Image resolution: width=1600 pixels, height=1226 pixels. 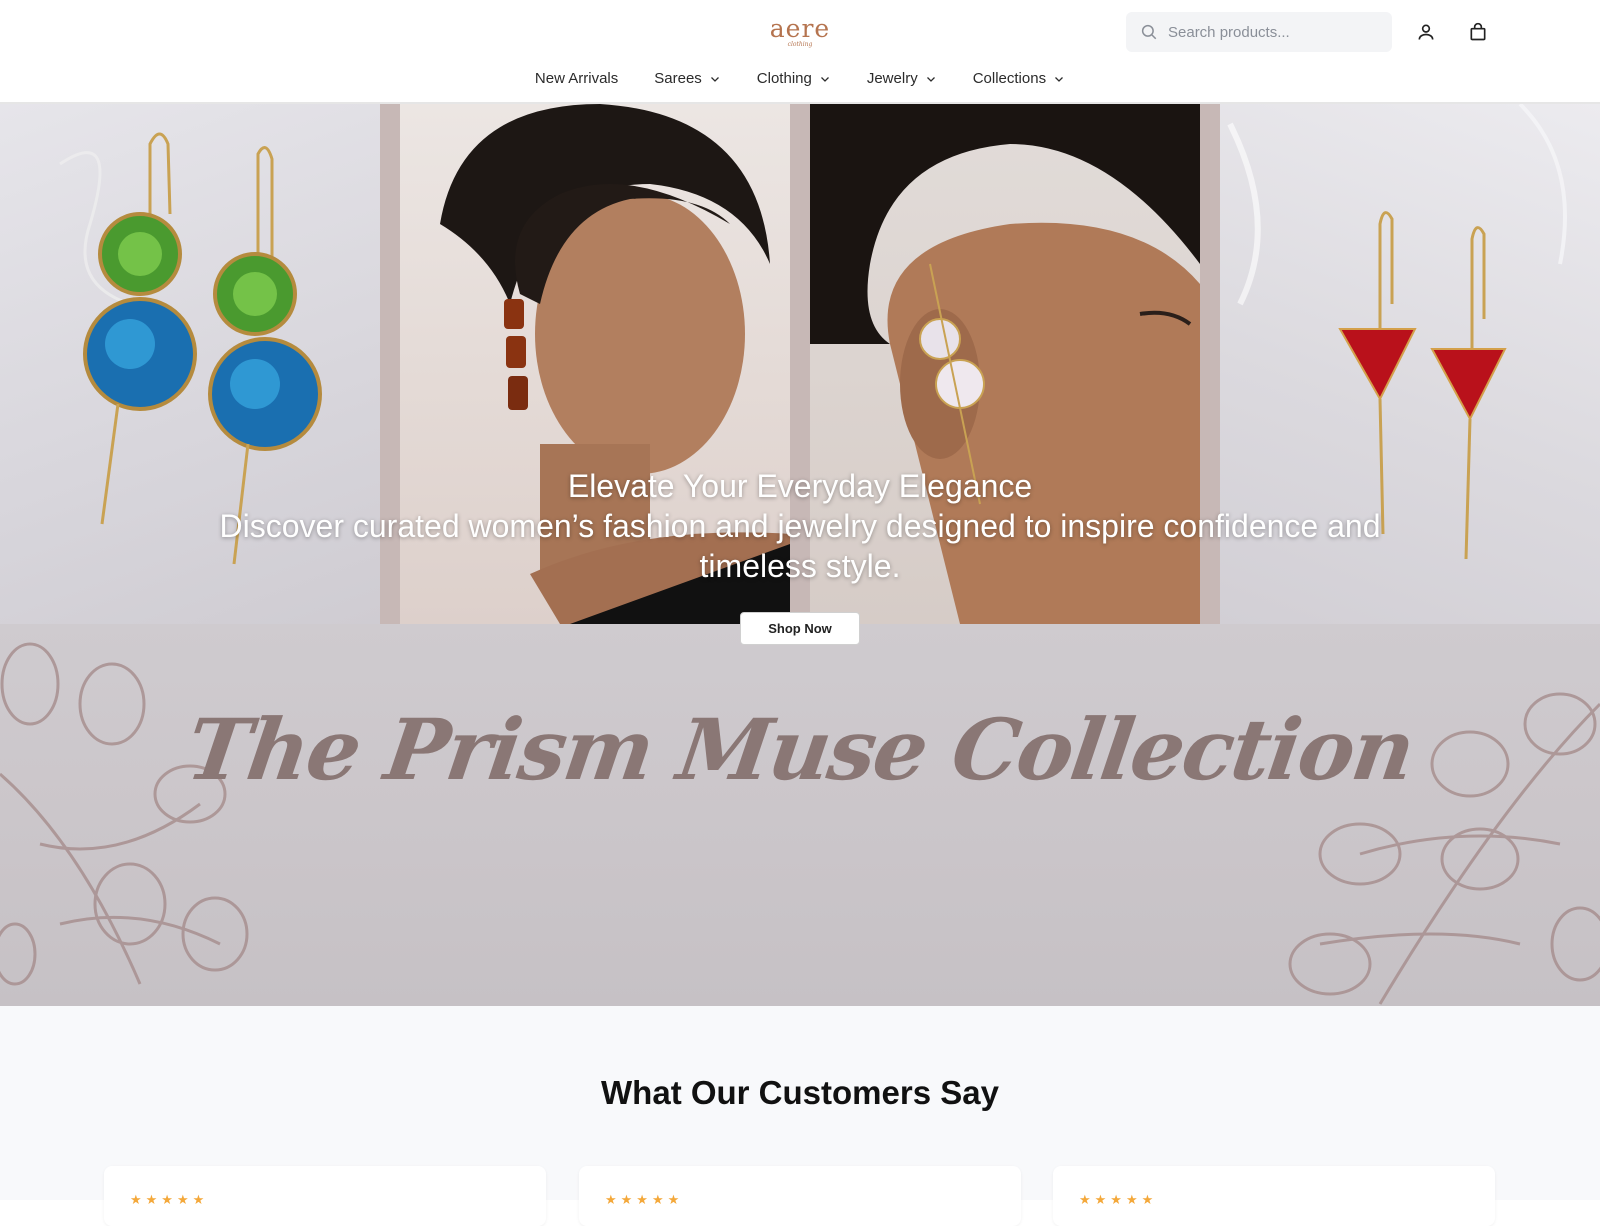 I want to click on nav-item-label: Collections, so click(x=1009, y=78).